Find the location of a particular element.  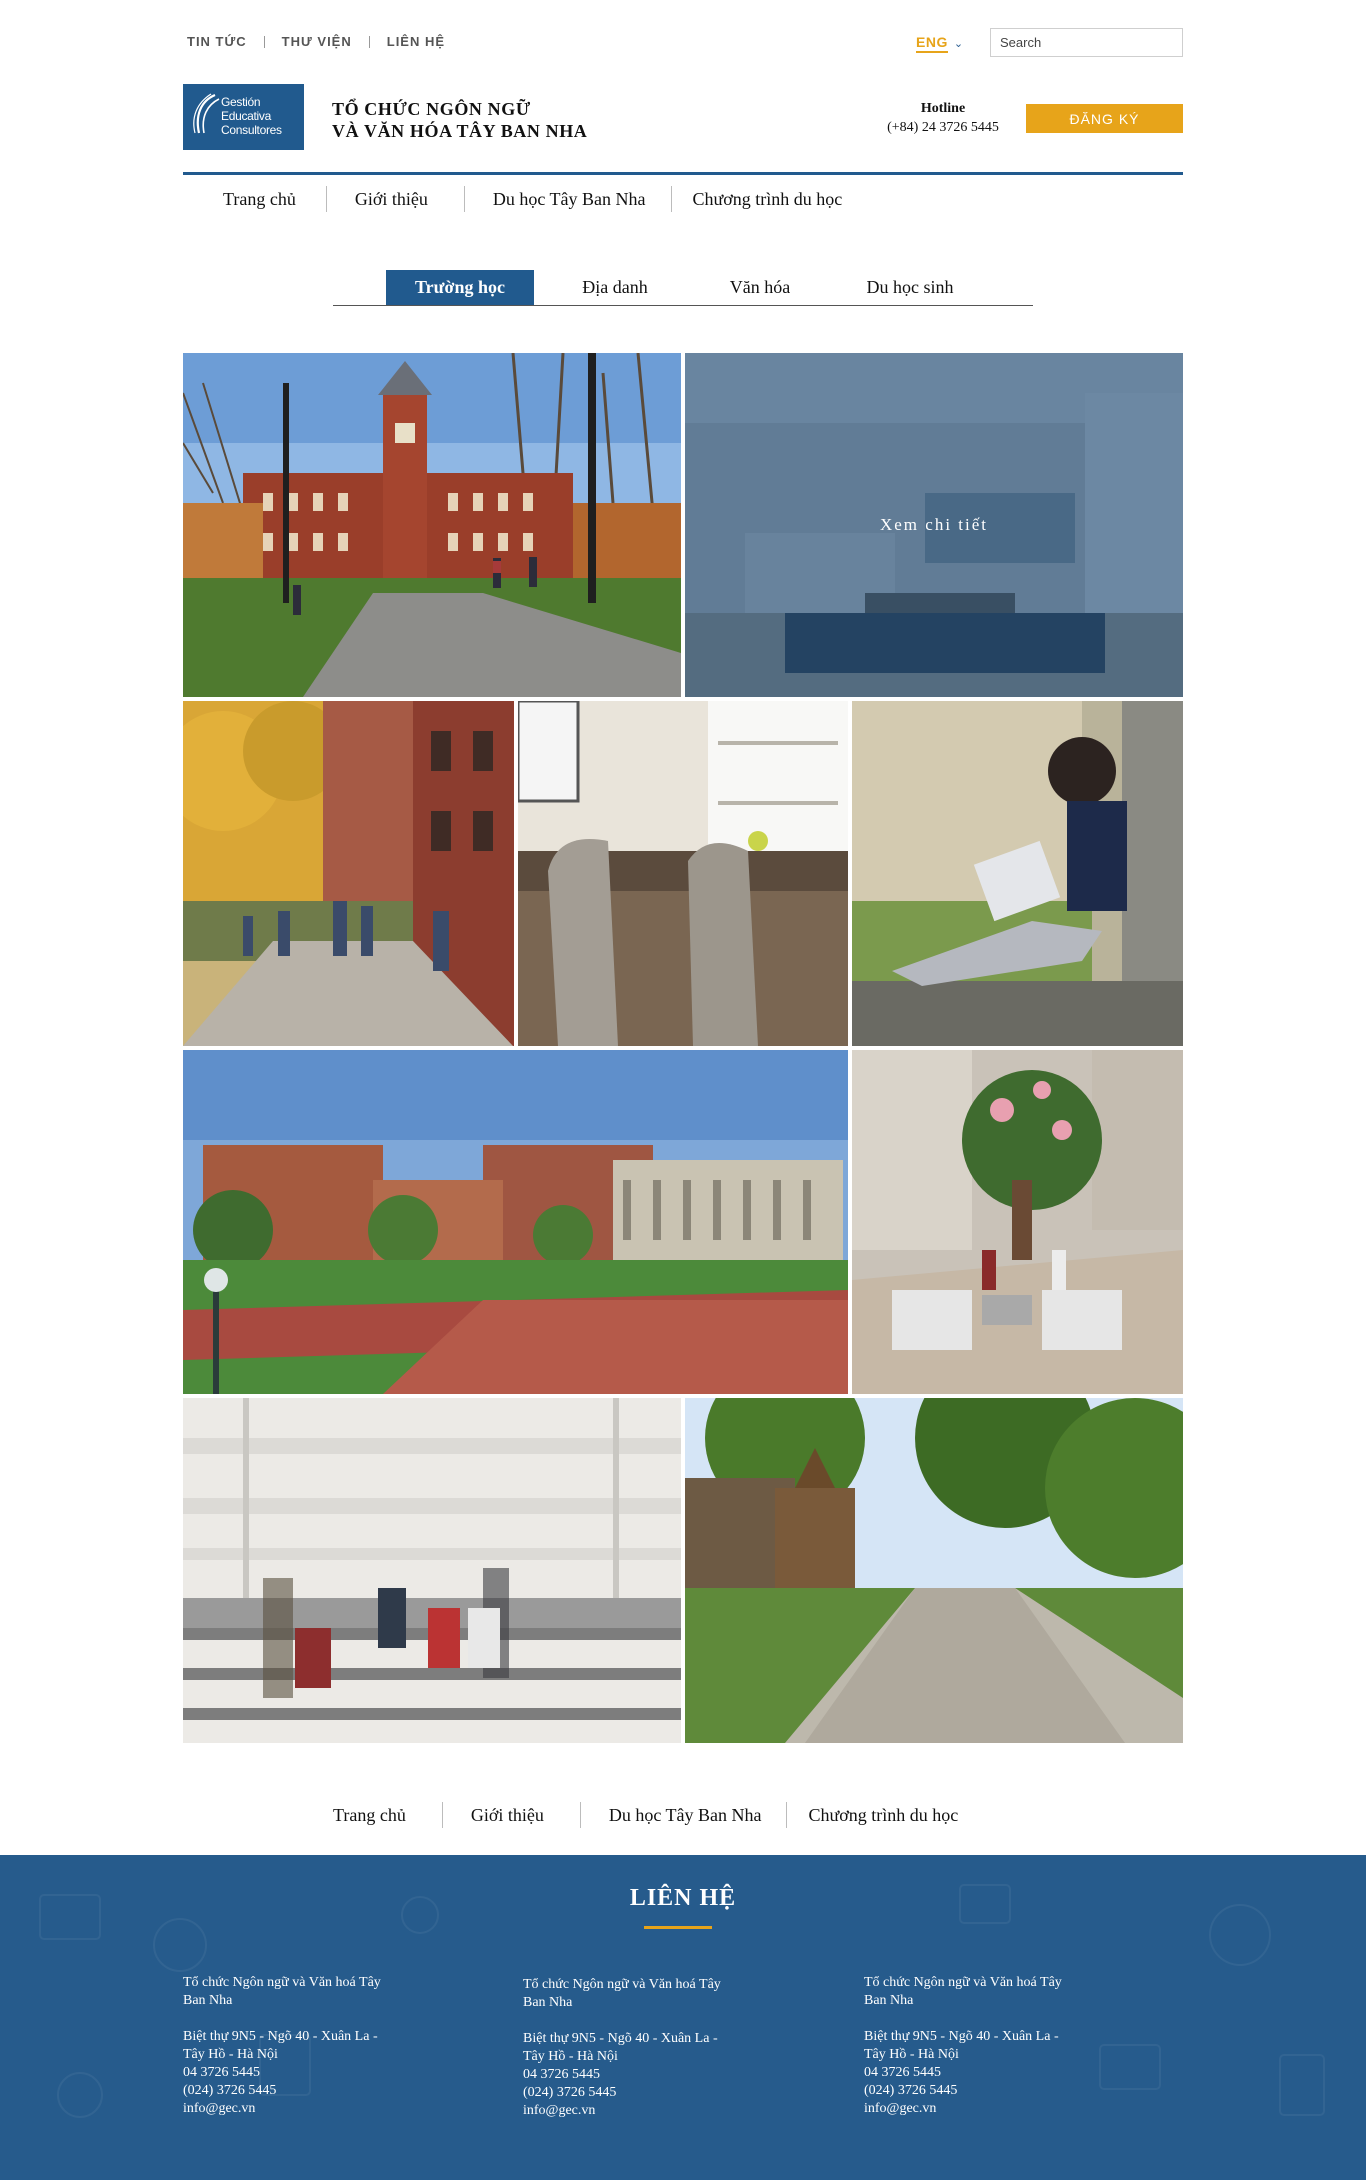

photo-dining-room is located at coordinates (683, 873).